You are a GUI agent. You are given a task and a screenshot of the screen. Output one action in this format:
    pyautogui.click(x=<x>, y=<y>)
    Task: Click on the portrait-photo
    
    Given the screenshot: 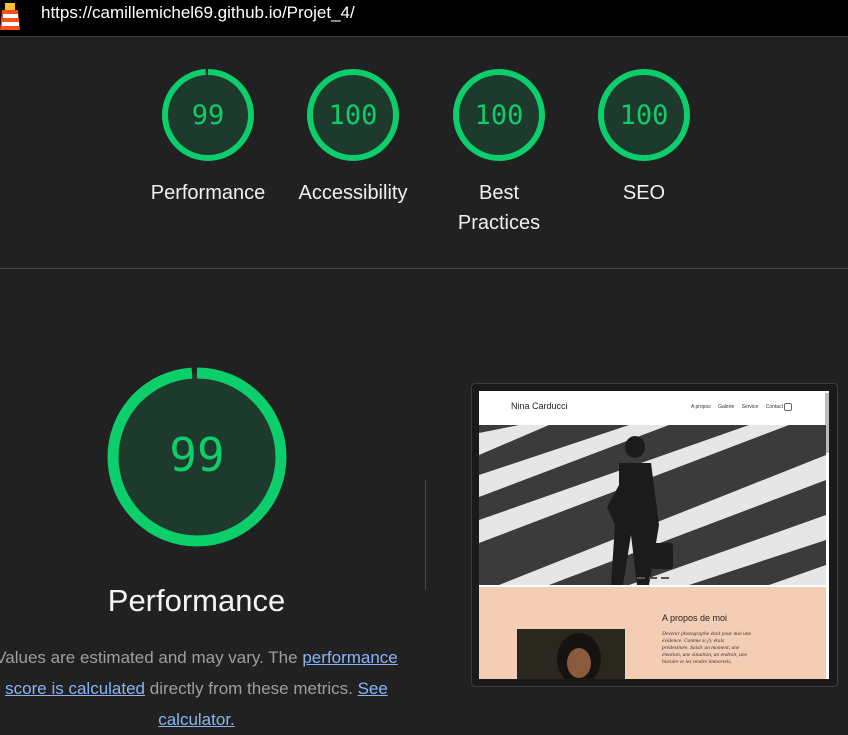 What is the action you would take?
    pyautogui.click(x=571, y=654)
    